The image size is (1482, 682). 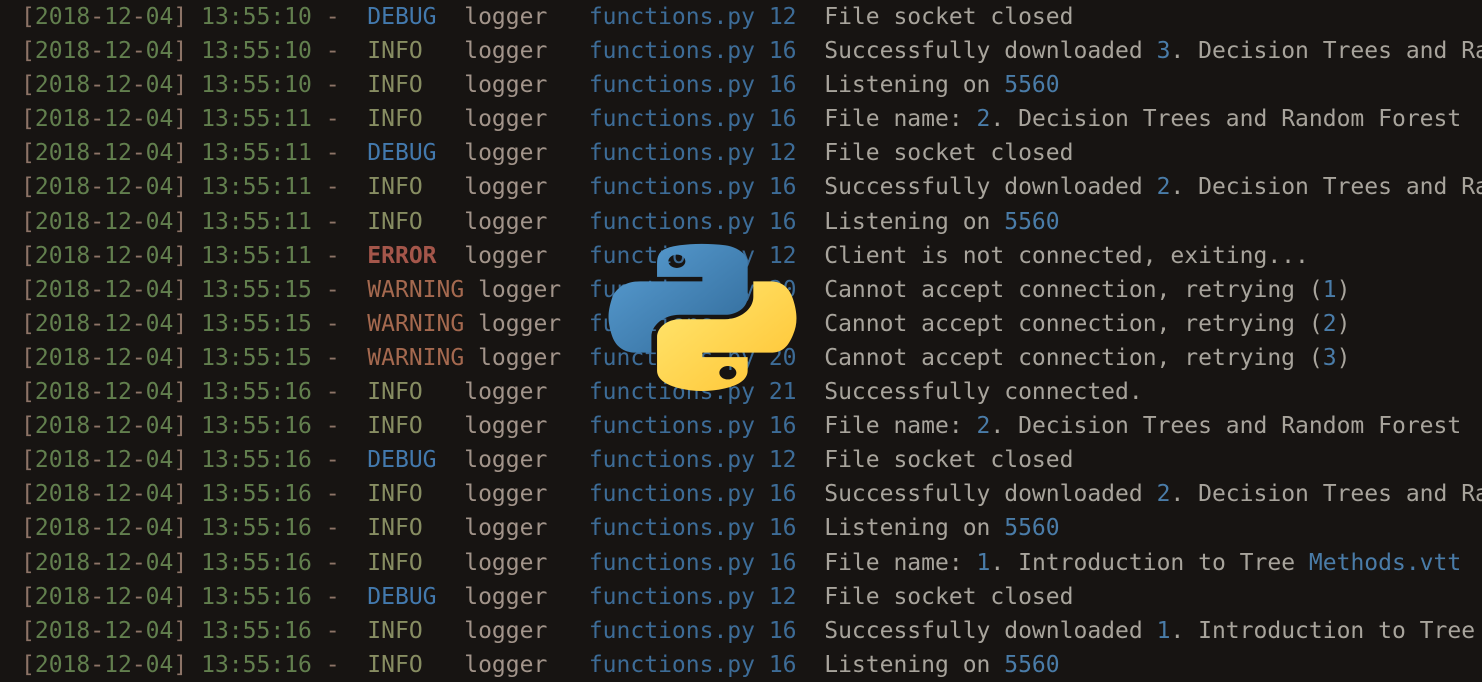 I want to click on log-message-segment: Listening on, so click(x=914, y=528).